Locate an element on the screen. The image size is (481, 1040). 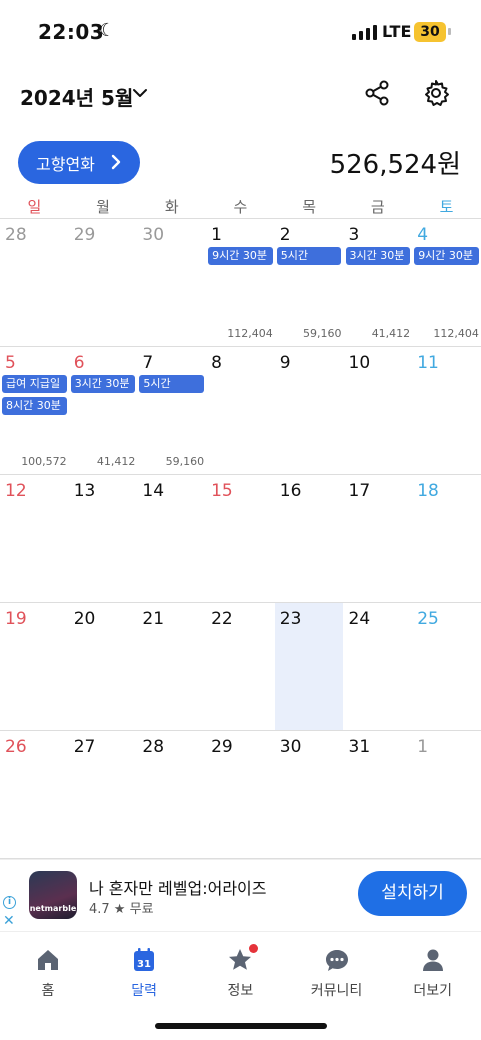
profile-icon is located at coordinates (432, 960).